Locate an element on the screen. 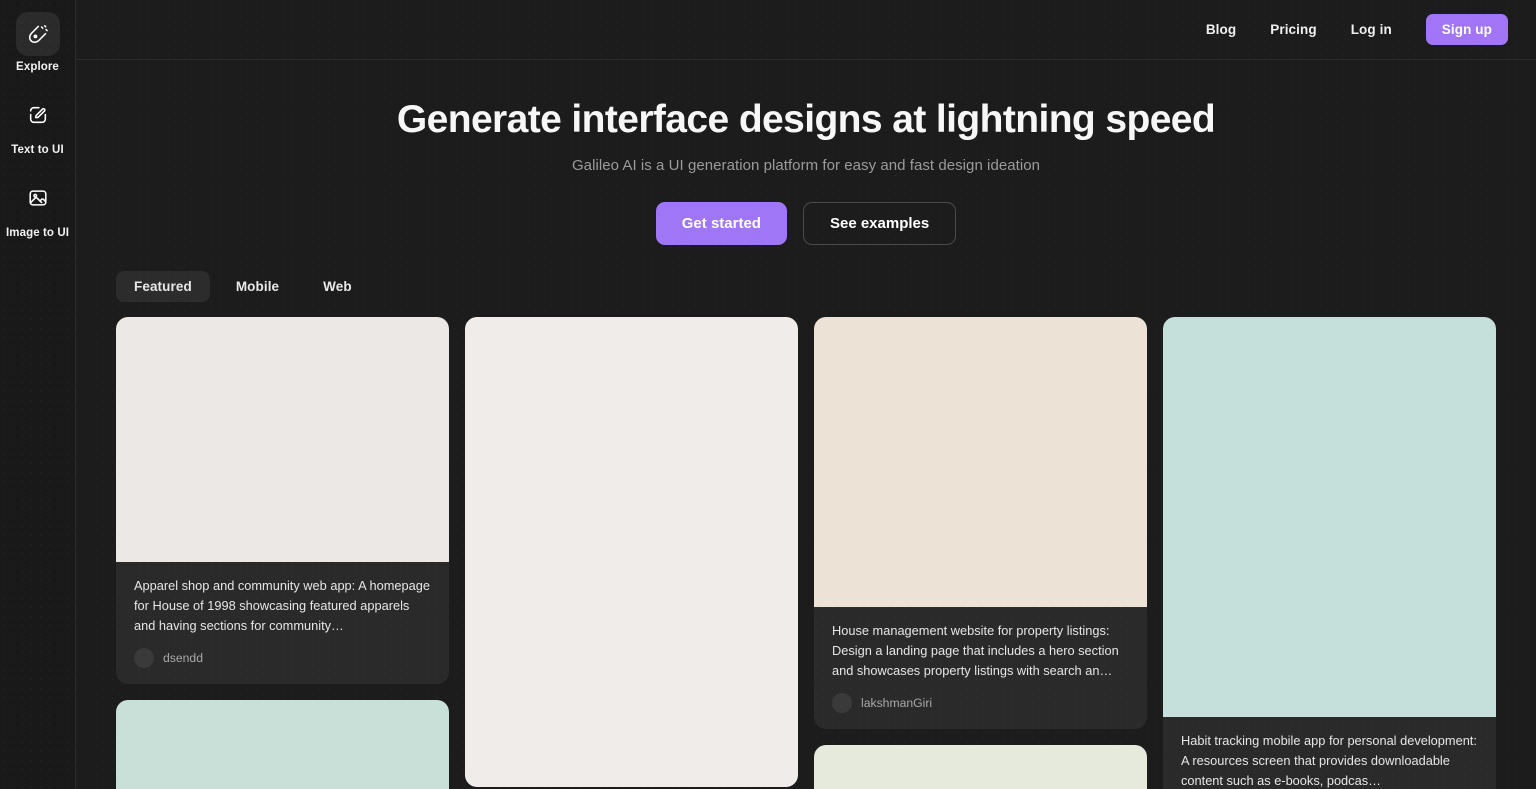  sidebar-item-explore: Explore is located at coordinates (38, 42).